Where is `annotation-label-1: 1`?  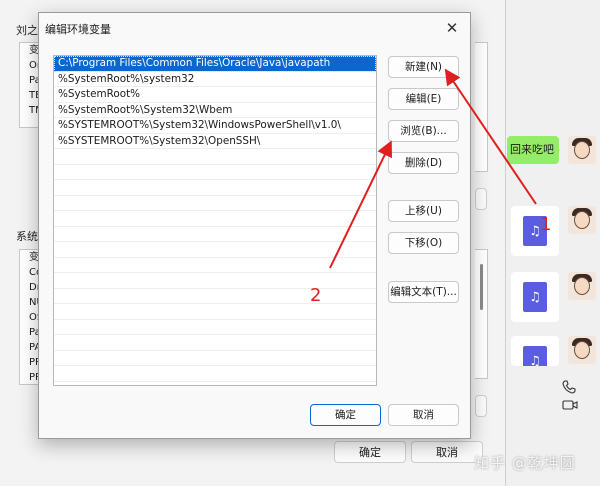 annotation-label-1: 1 is located at coordinates (546, 224).